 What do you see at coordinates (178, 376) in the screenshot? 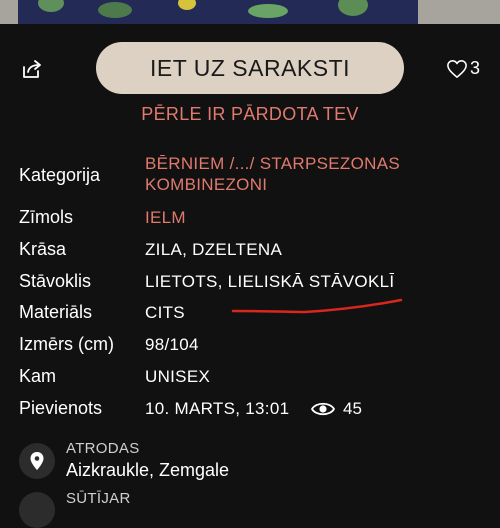
I see `gender-value: UNISEX` at bounding box center [178, 376].